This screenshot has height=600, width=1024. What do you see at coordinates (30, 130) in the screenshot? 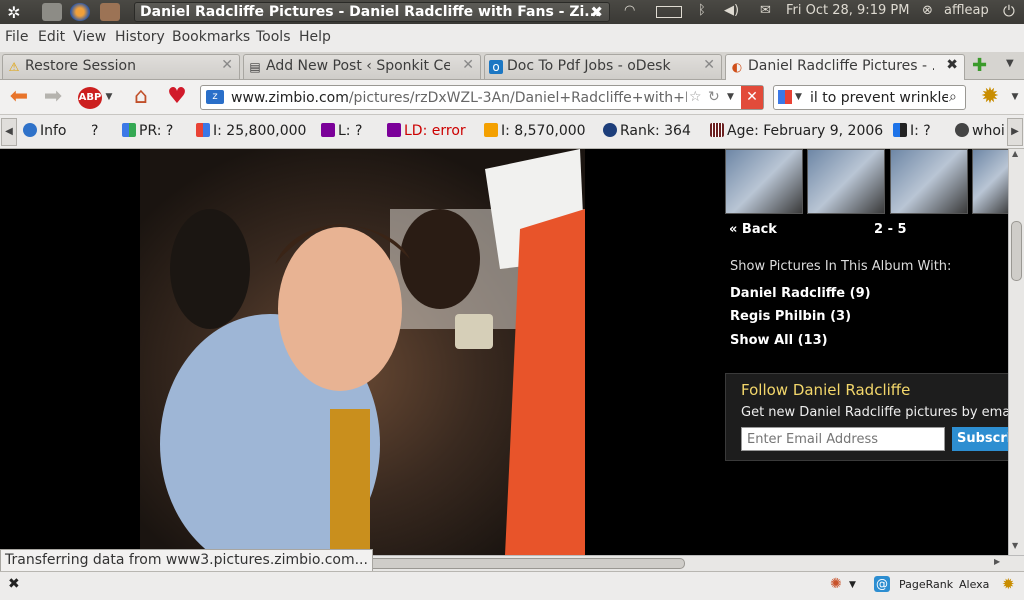
I see `info-icon` at bounding box center [30, 130].